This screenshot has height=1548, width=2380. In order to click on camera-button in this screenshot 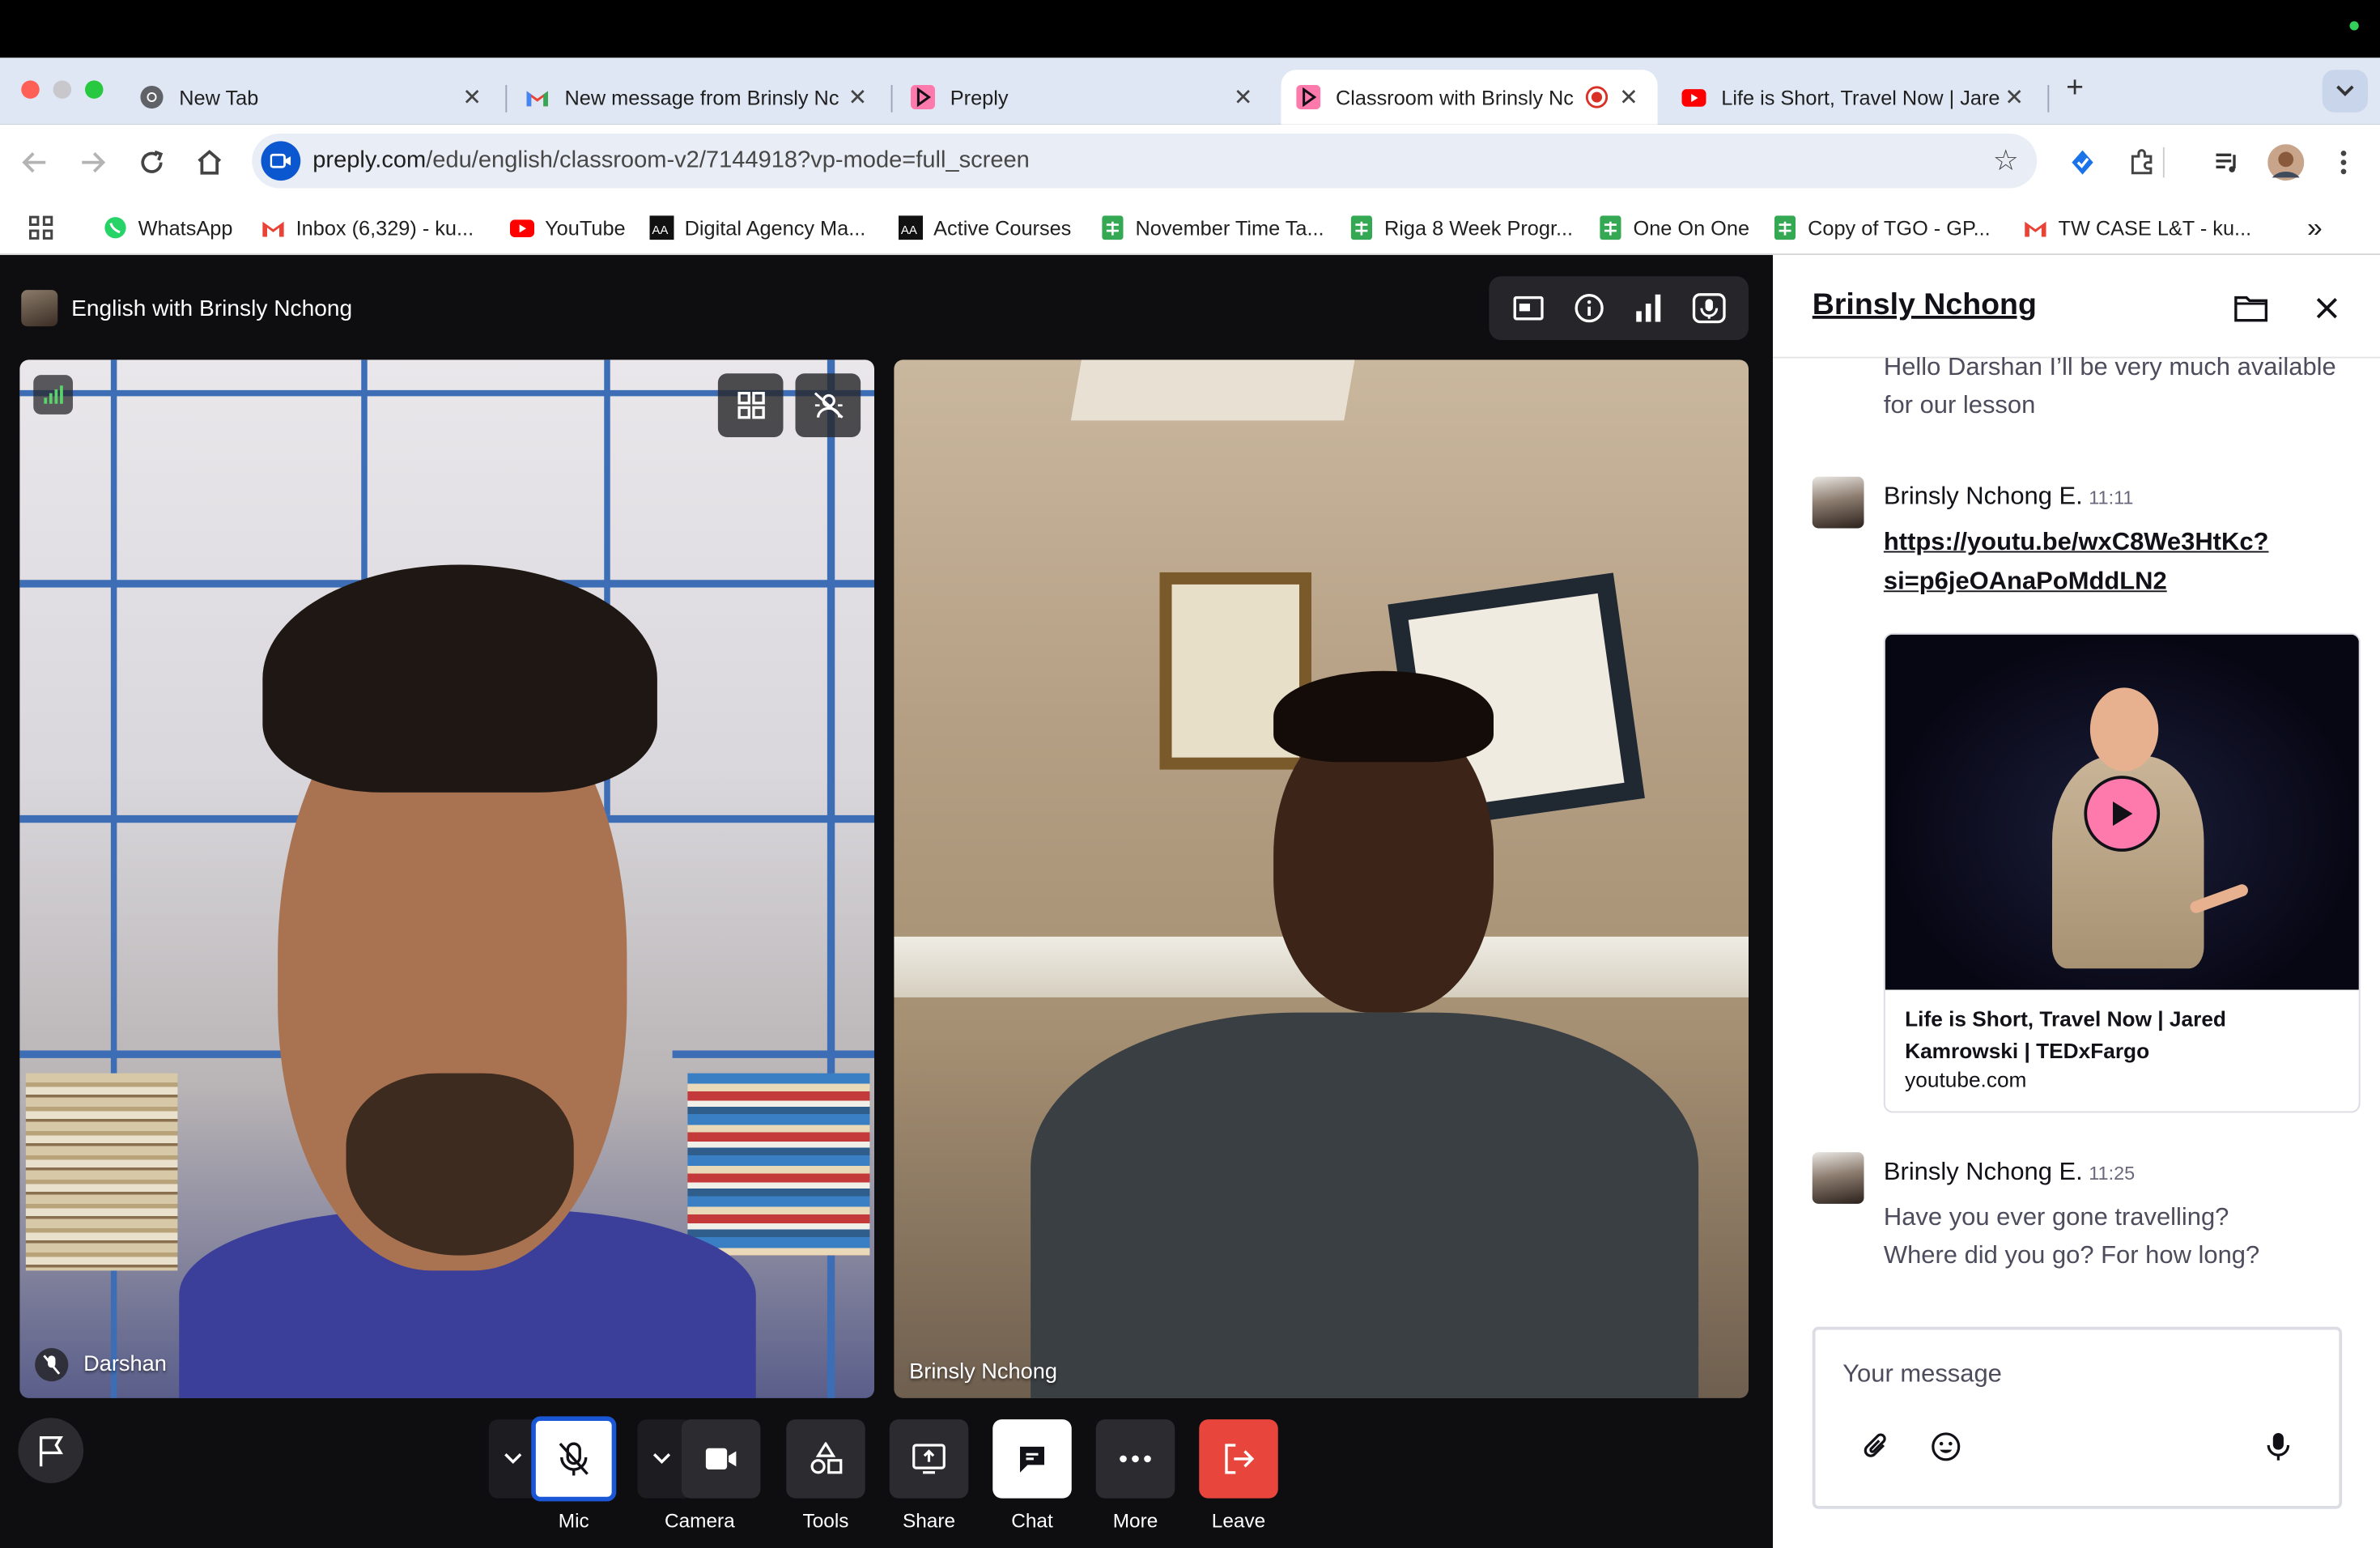, I will do `click(721, 1459)`.